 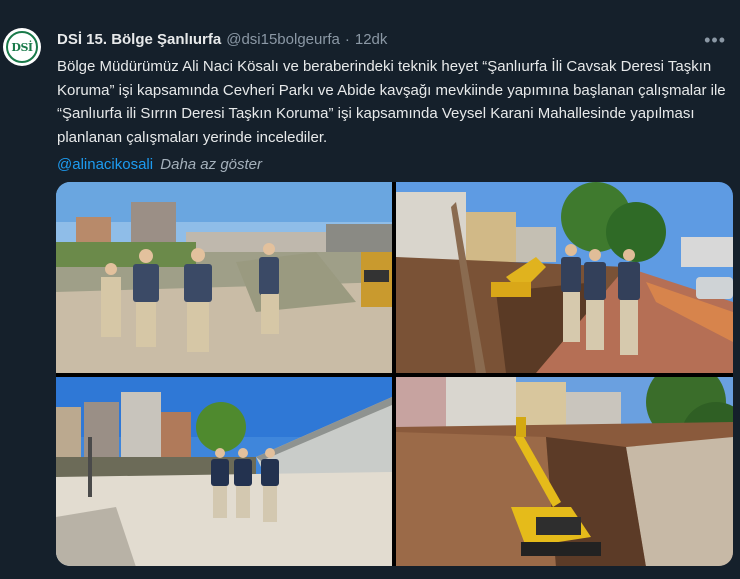 What do you see at coordinates (139, 39) in the screenshot?
I see `display-name: DSİ 15. Bölge Şanlıurfa` at bounding box center [139, 39].